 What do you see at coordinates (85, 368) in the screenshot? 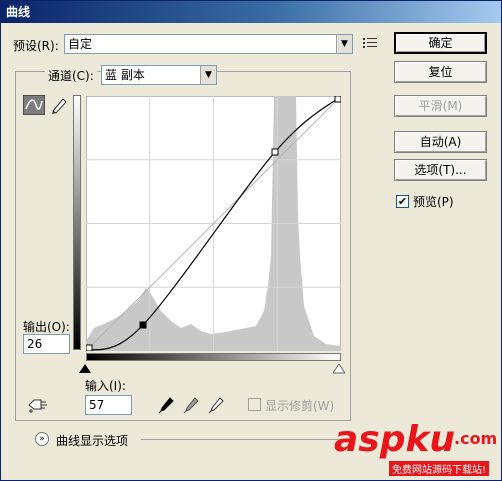
I see `black-point-slider` at bounding box center [85, 368].